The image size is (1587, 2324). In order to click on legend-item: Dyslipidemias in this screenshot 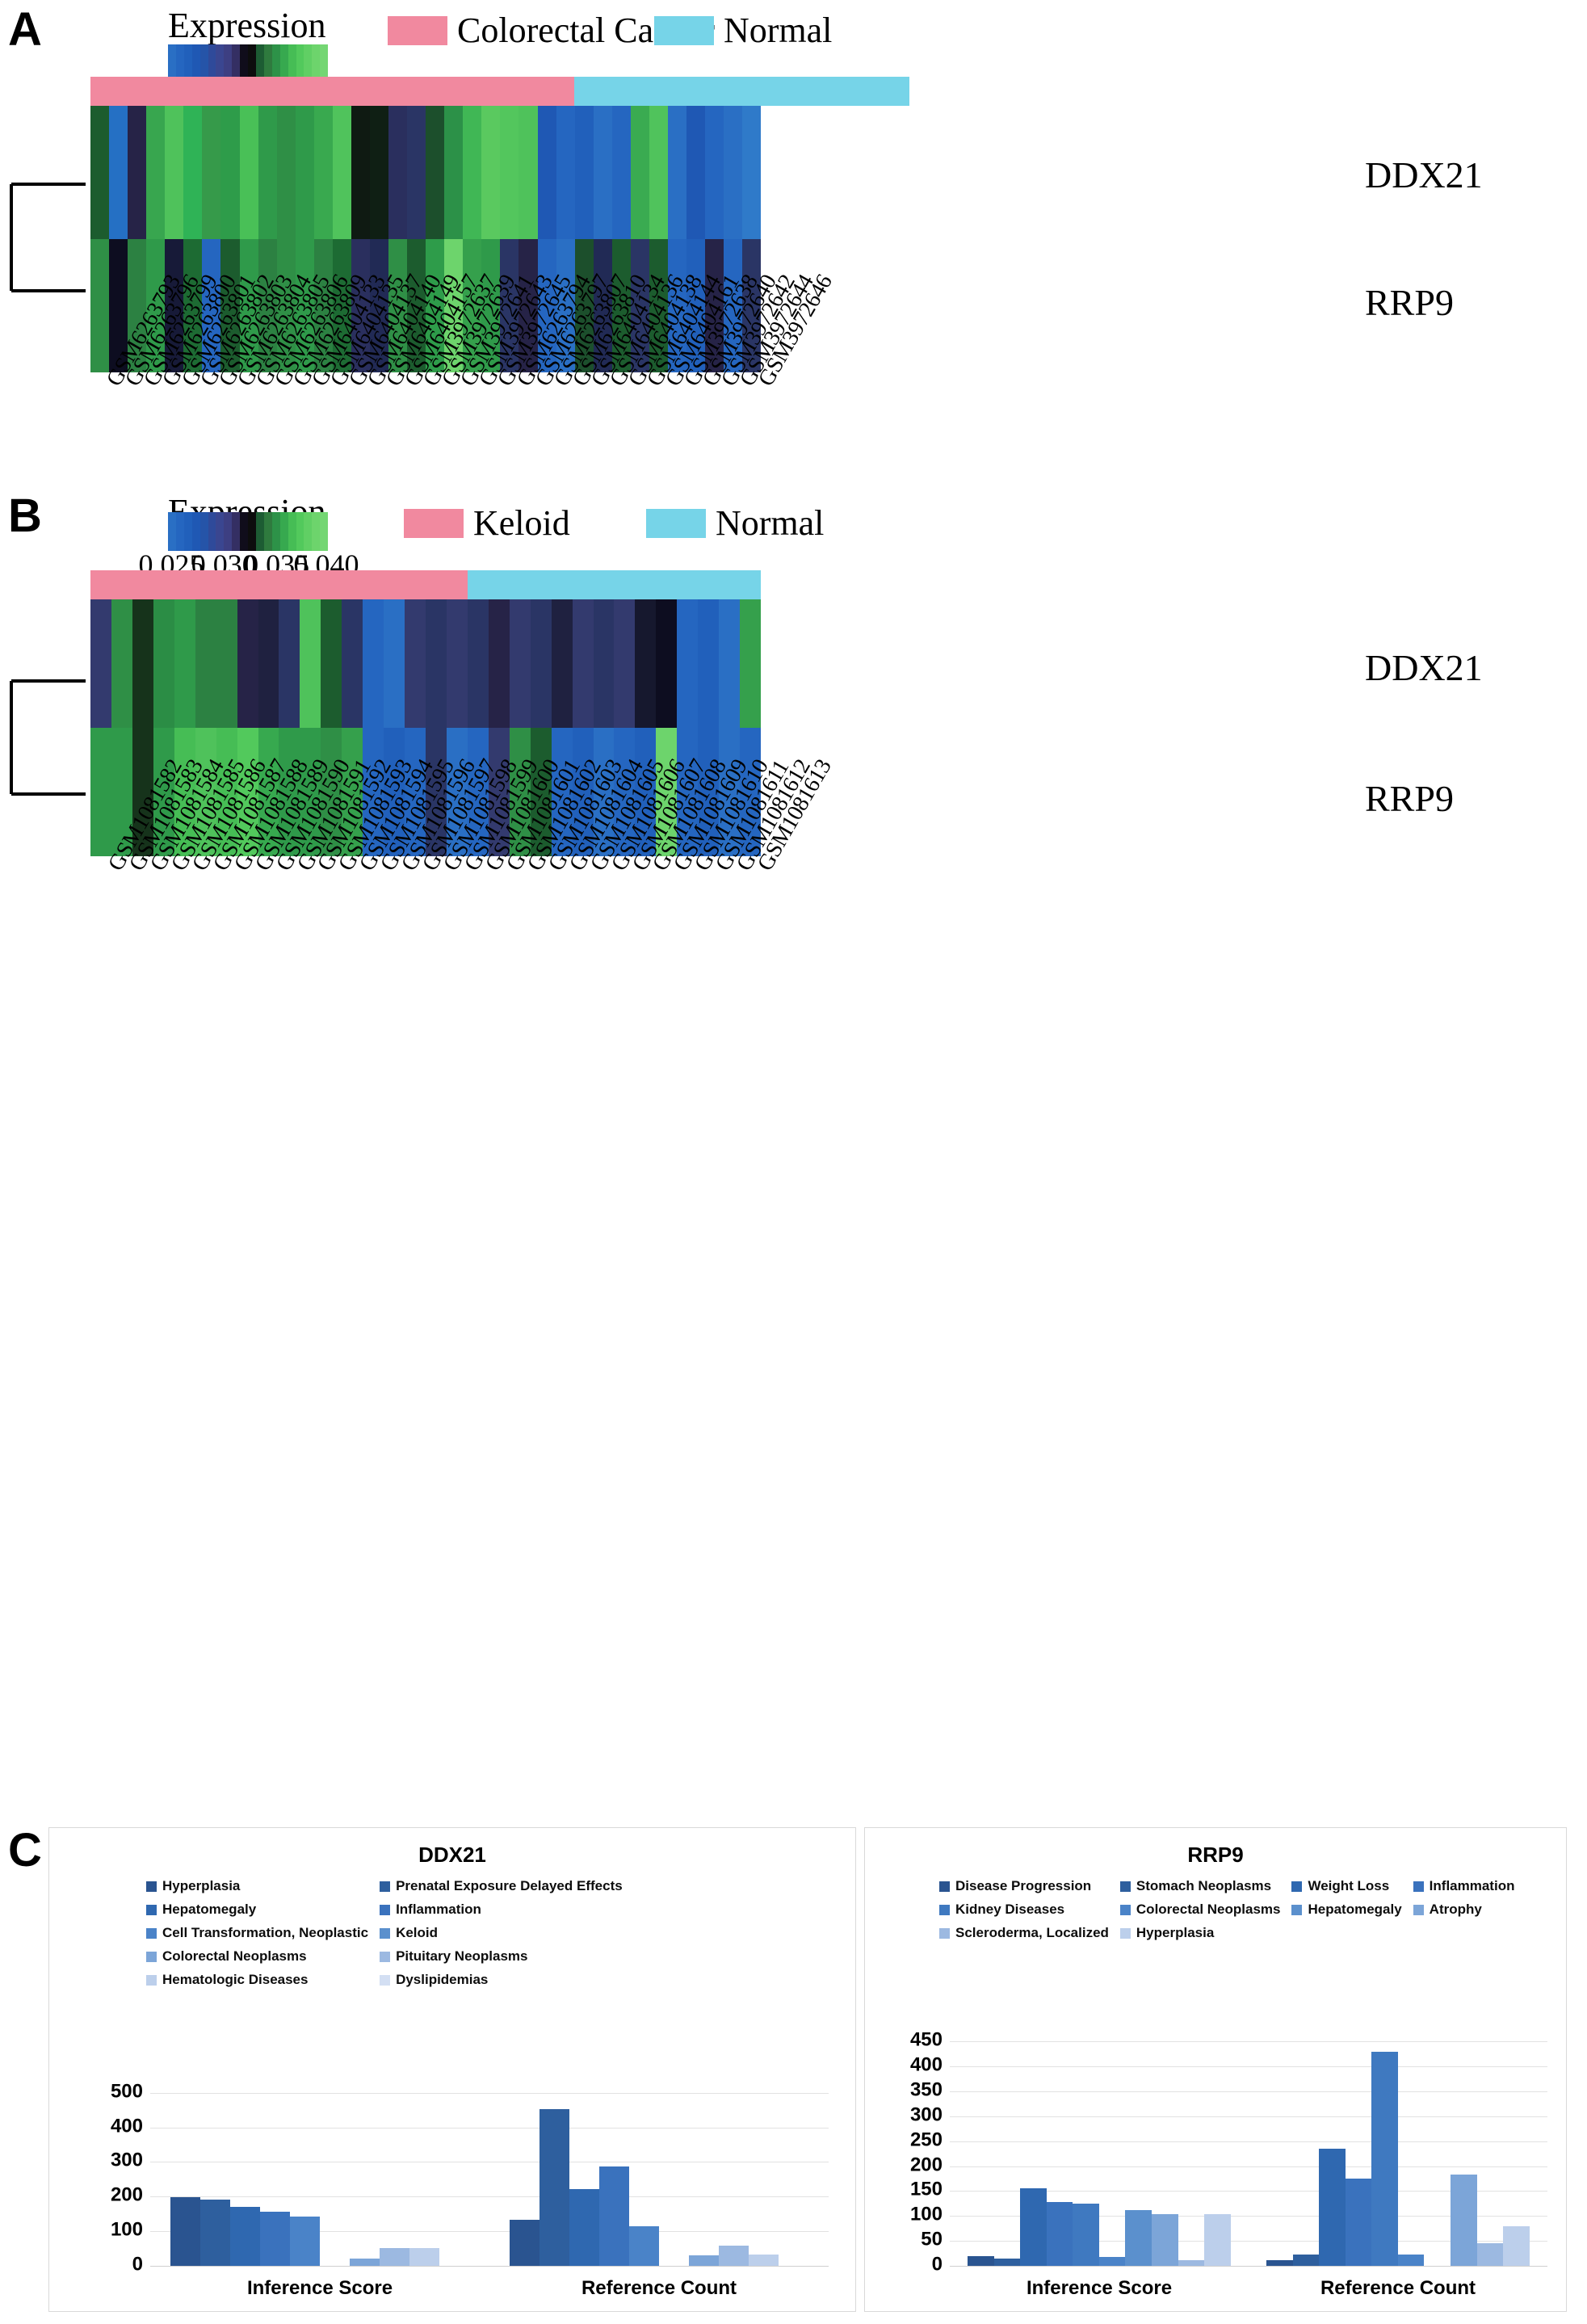, I will do `click(501, 1980)`.